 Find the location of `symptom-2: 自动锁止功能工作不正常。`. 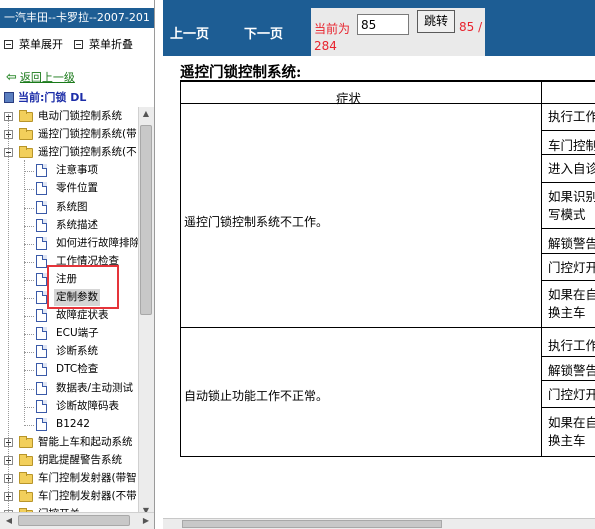

symptom-2: 自动锁止功能工作不正常。 is located at coordinates (256, 396).